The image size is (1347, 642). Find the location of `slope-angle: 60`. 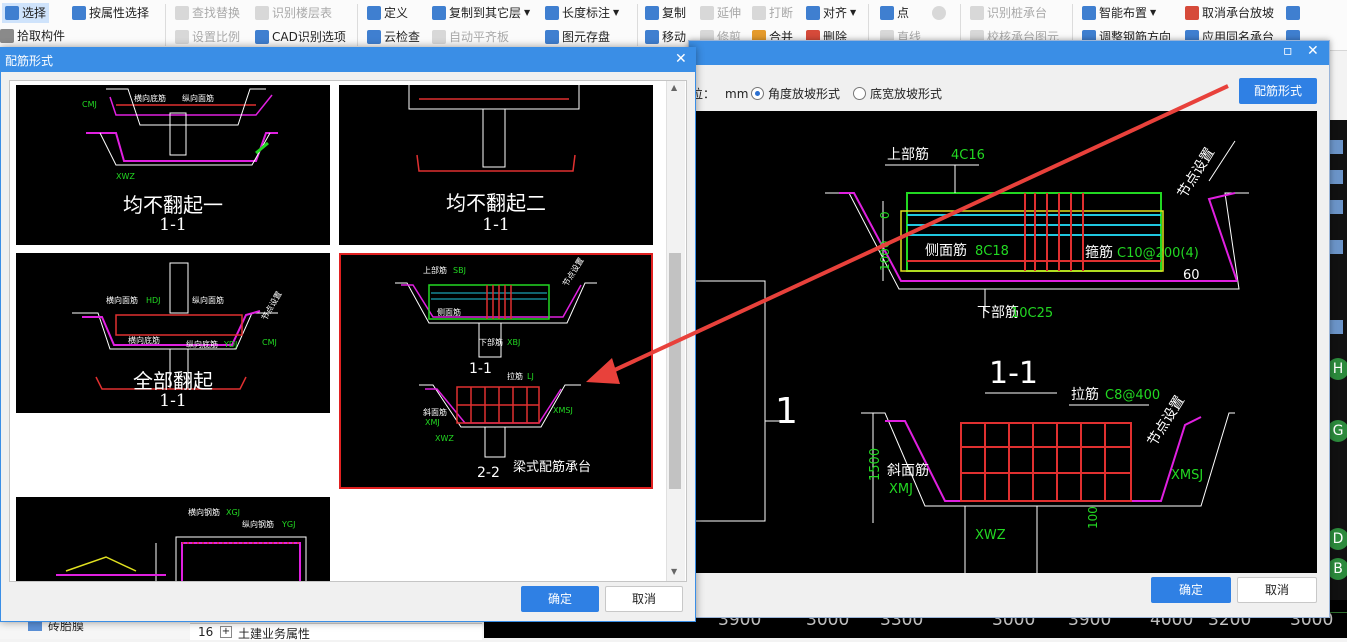

slope-angle: 60 is located at coordinates (1191, 275).